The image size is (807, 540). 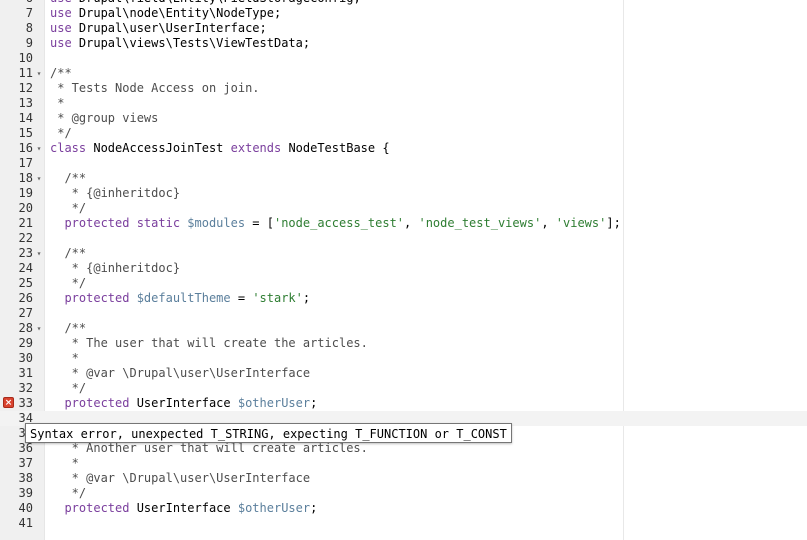 What do you see at coordinates (180, 298) in the screenshot?
I see `code-text: protected $defaultTheme = 'stark';` at bounding box center [180, 298].